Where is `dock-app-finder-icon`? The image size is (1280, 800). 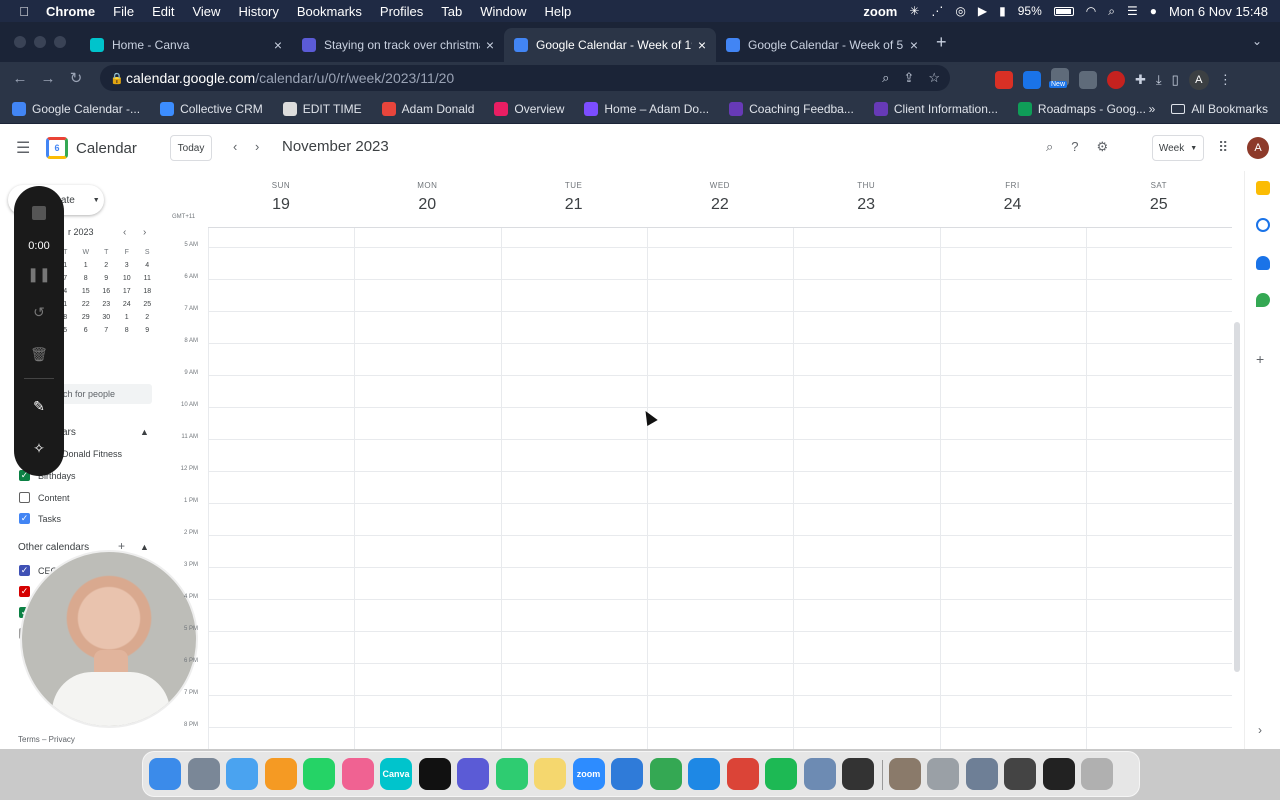 dock-app-finder-icon is located at coordinates (165, 774).